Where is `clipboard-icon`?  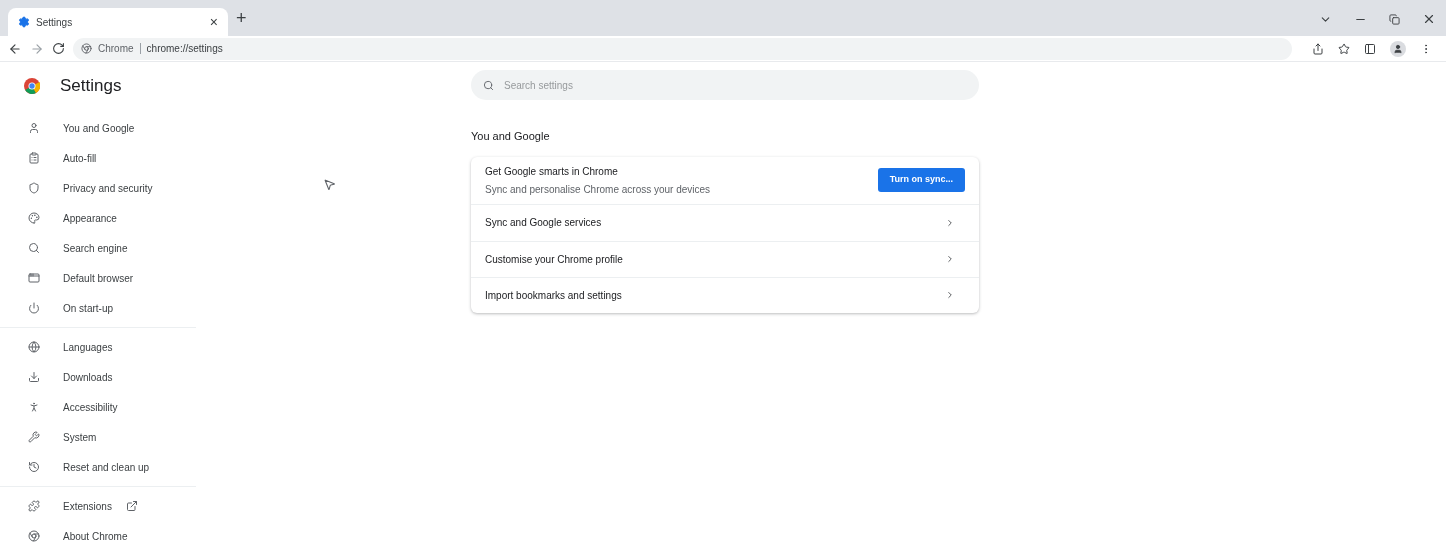
clipboard-icon is located at coordinates (34, 158).